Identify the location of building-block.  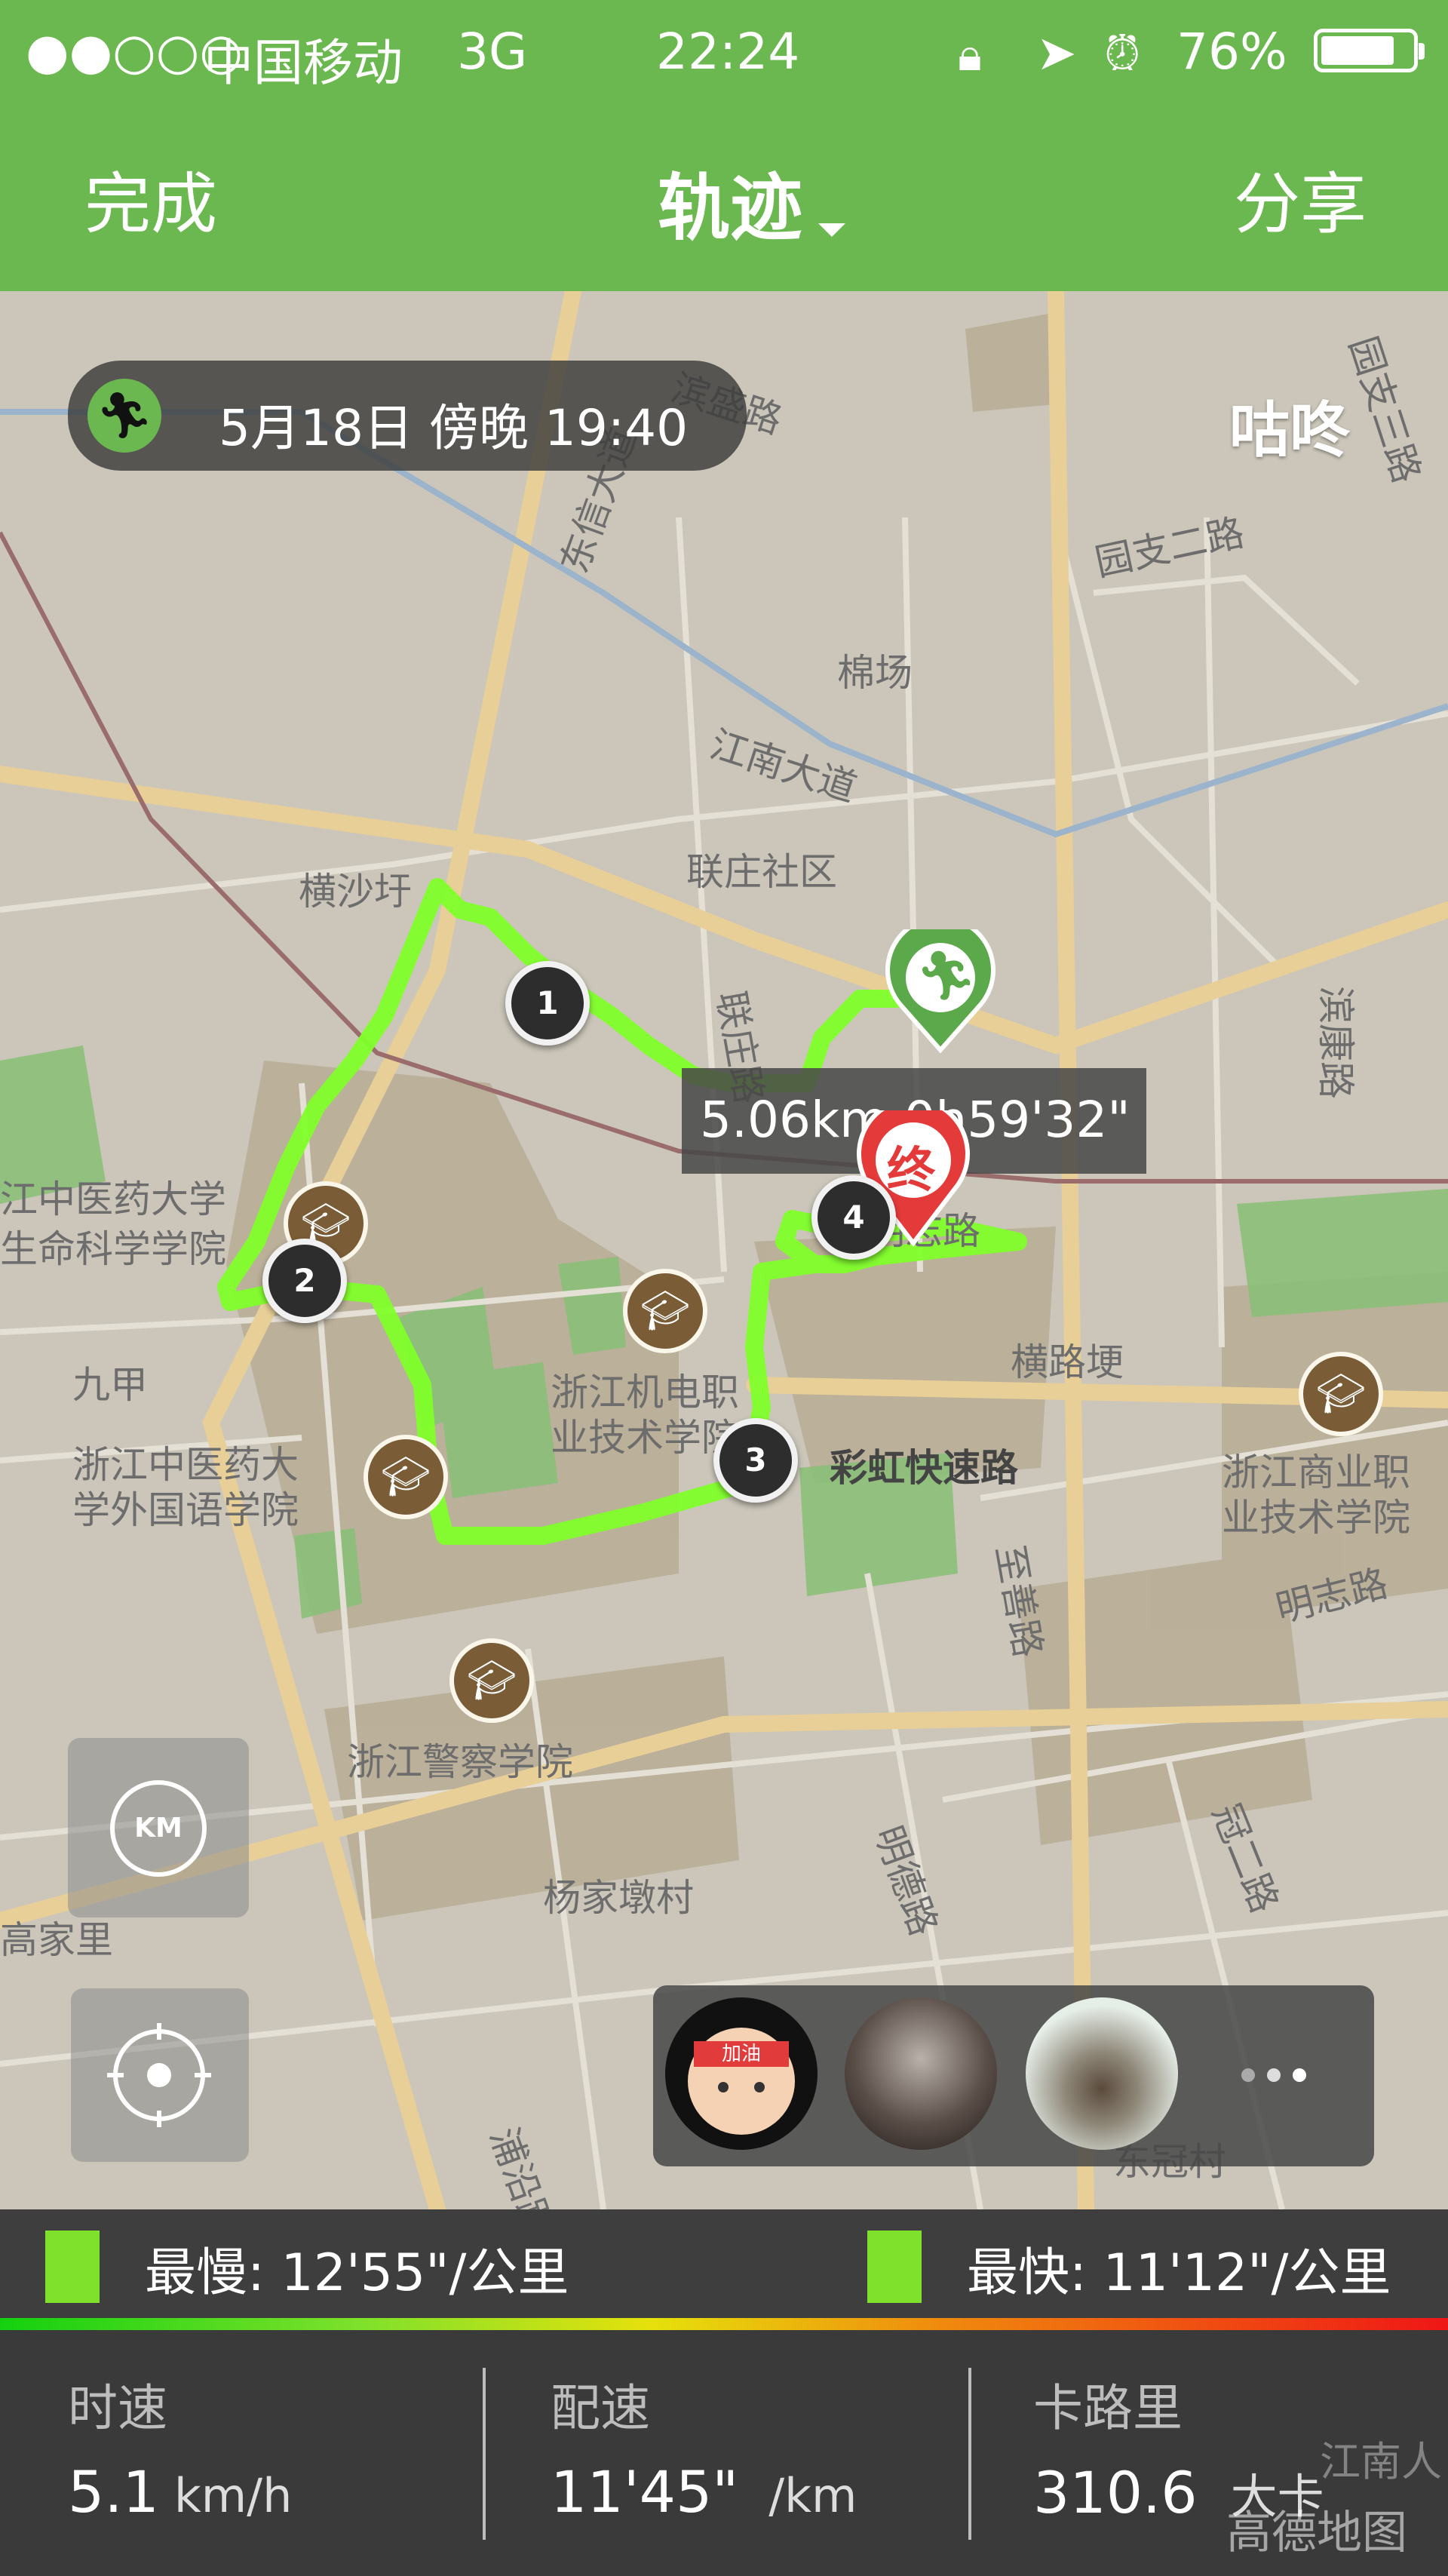
(1010, 363).